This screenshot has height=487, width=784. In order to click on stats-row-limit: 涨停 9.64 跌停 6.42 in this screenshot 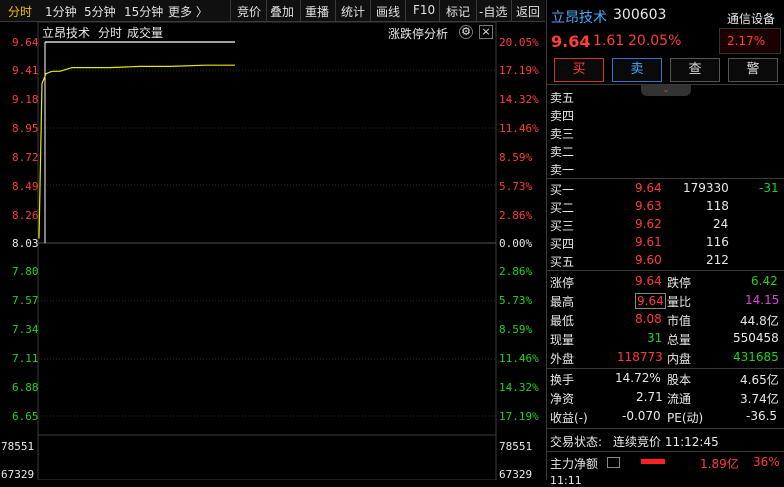, I will do `click(664, 282)`.